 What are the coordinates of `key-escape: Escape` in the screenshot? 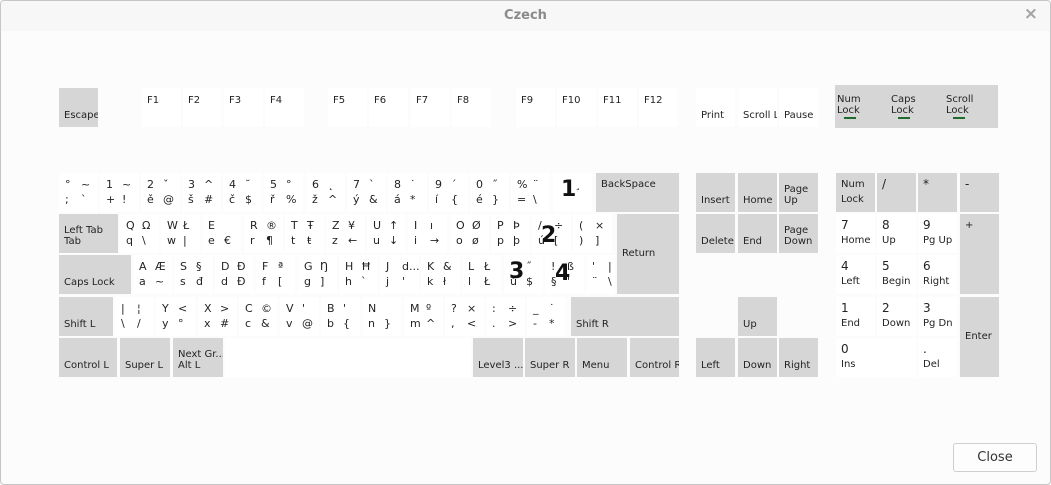 It's located at (78, 107).